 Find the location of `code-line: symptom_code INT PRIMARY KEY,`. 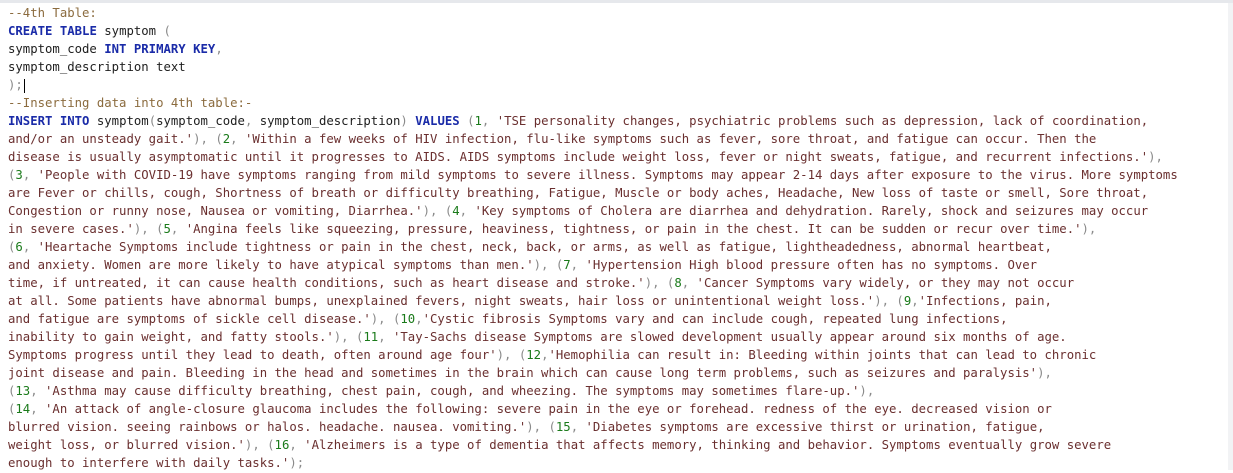

code-line: symptom_code INT PRIMARY KEY, is located at coordinates (115, 49).